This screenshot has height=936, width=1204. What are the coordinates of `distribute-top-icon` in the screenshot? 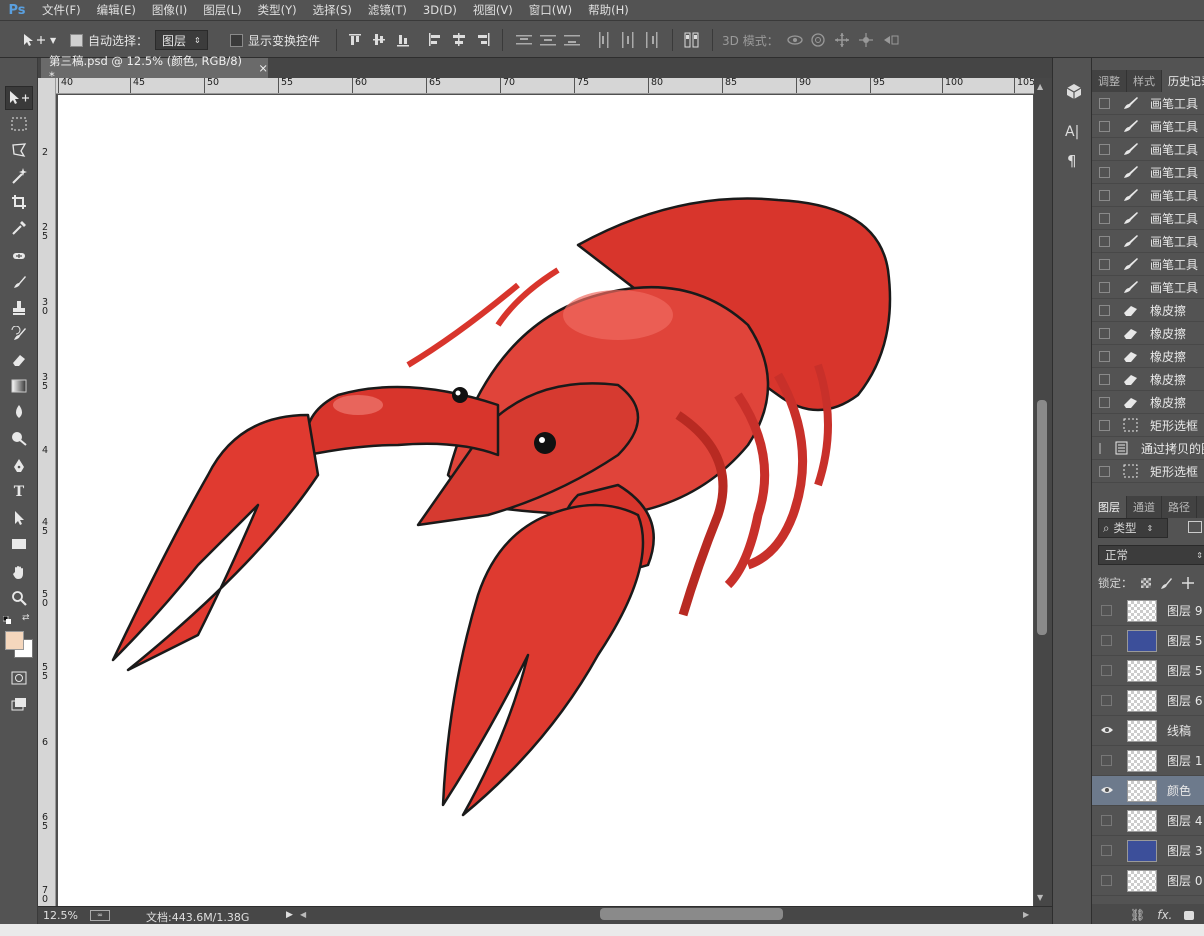 It's located at (524, 40).